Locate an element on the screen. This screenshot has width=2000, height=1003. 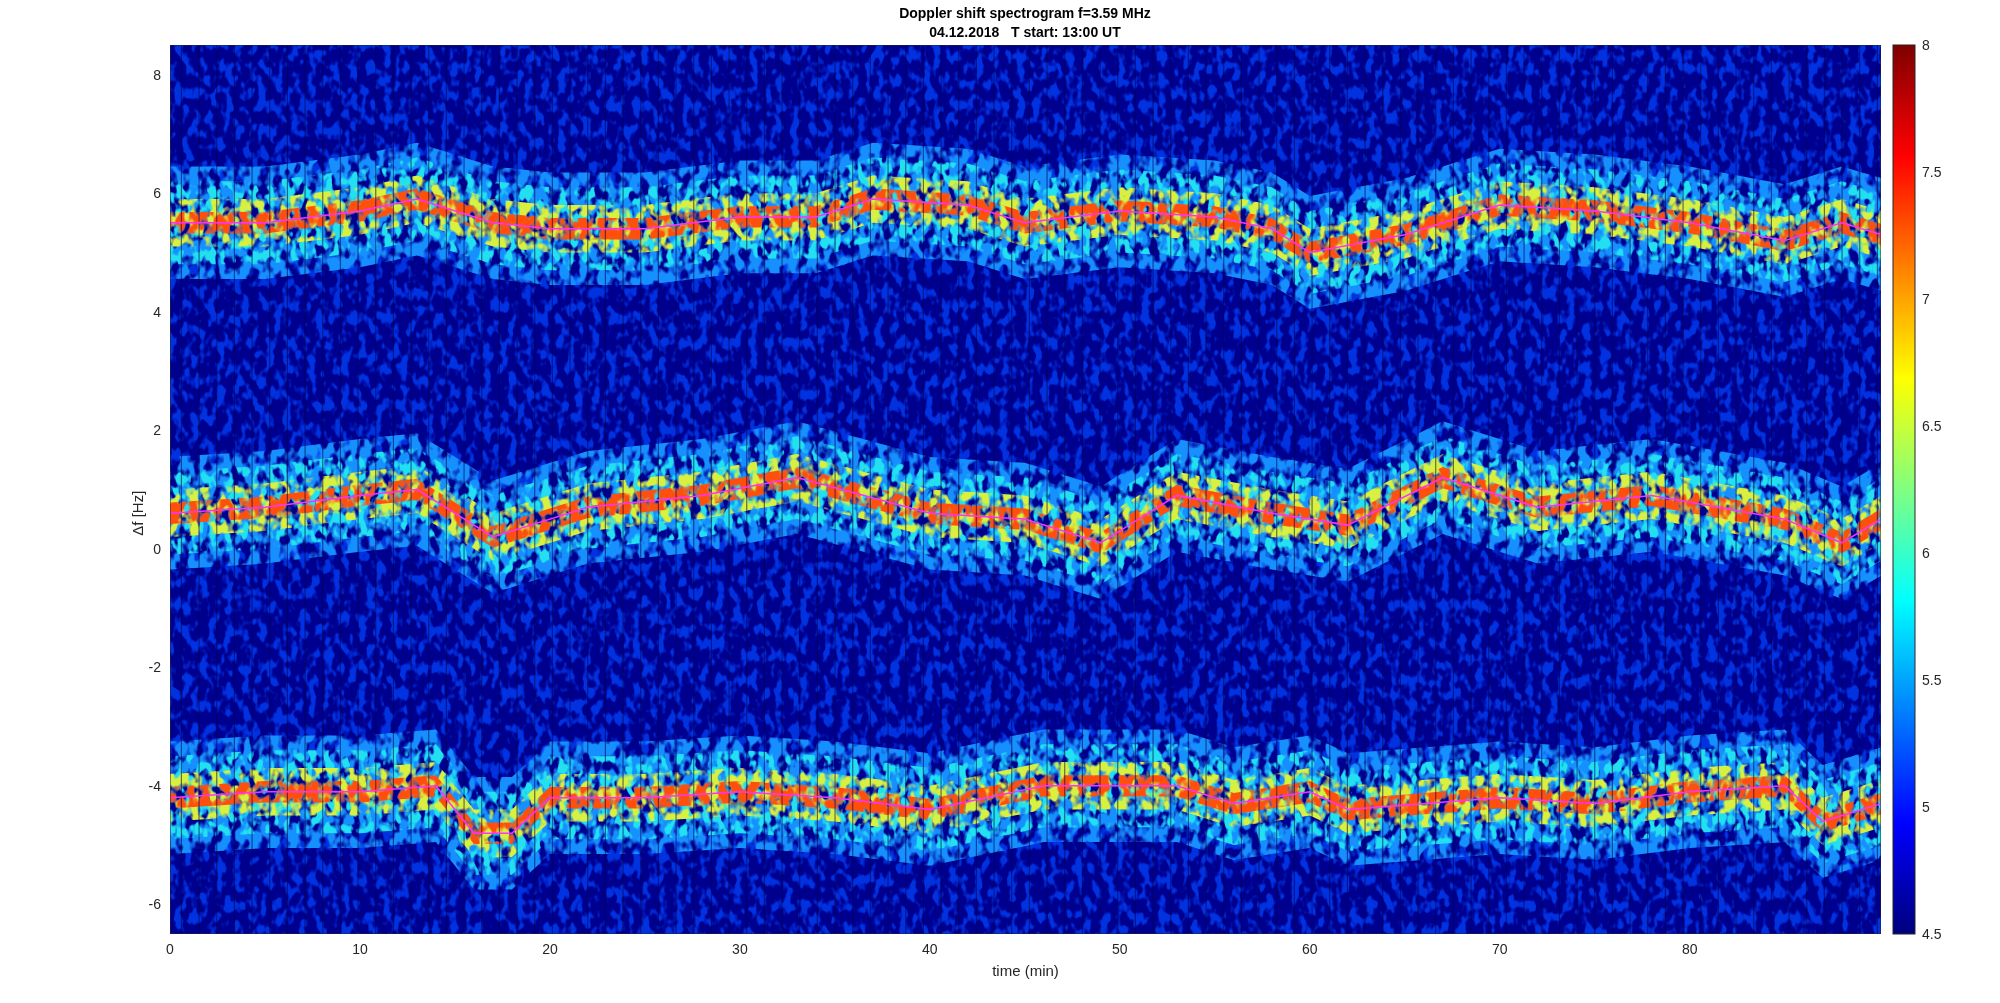
colorbar-tick-label: 5.5 is located at coordinates (1932, 680).